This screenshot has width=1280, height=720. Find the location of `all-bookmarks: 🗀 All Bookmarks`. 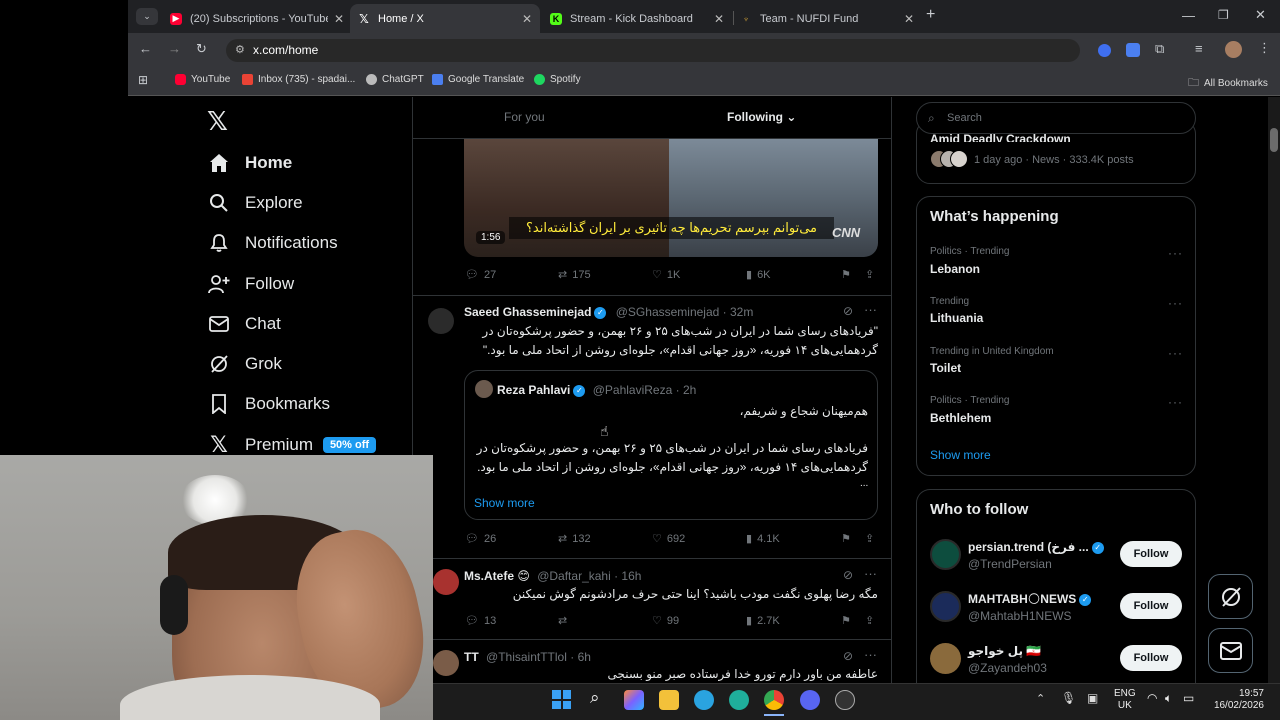

all-bookmarks: 🗀 All Bookmarks is located at coordinates (1228, 83).